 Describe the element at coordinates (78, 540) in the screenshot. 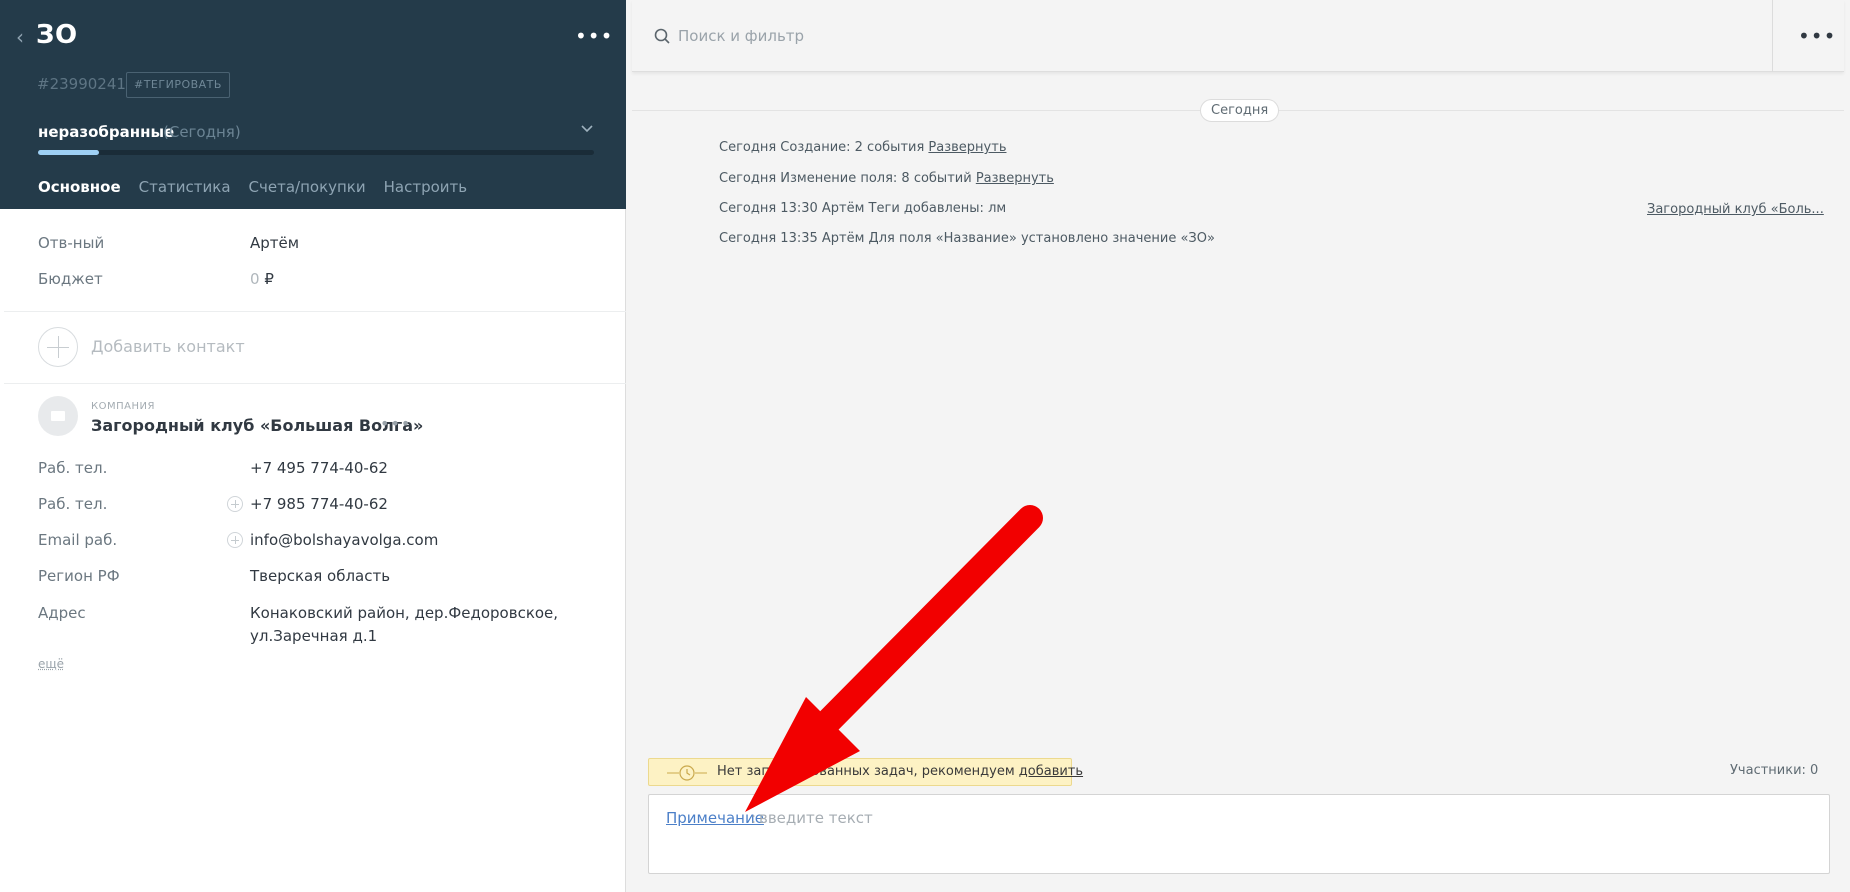

I see `field-label: Email раб.` at that location.